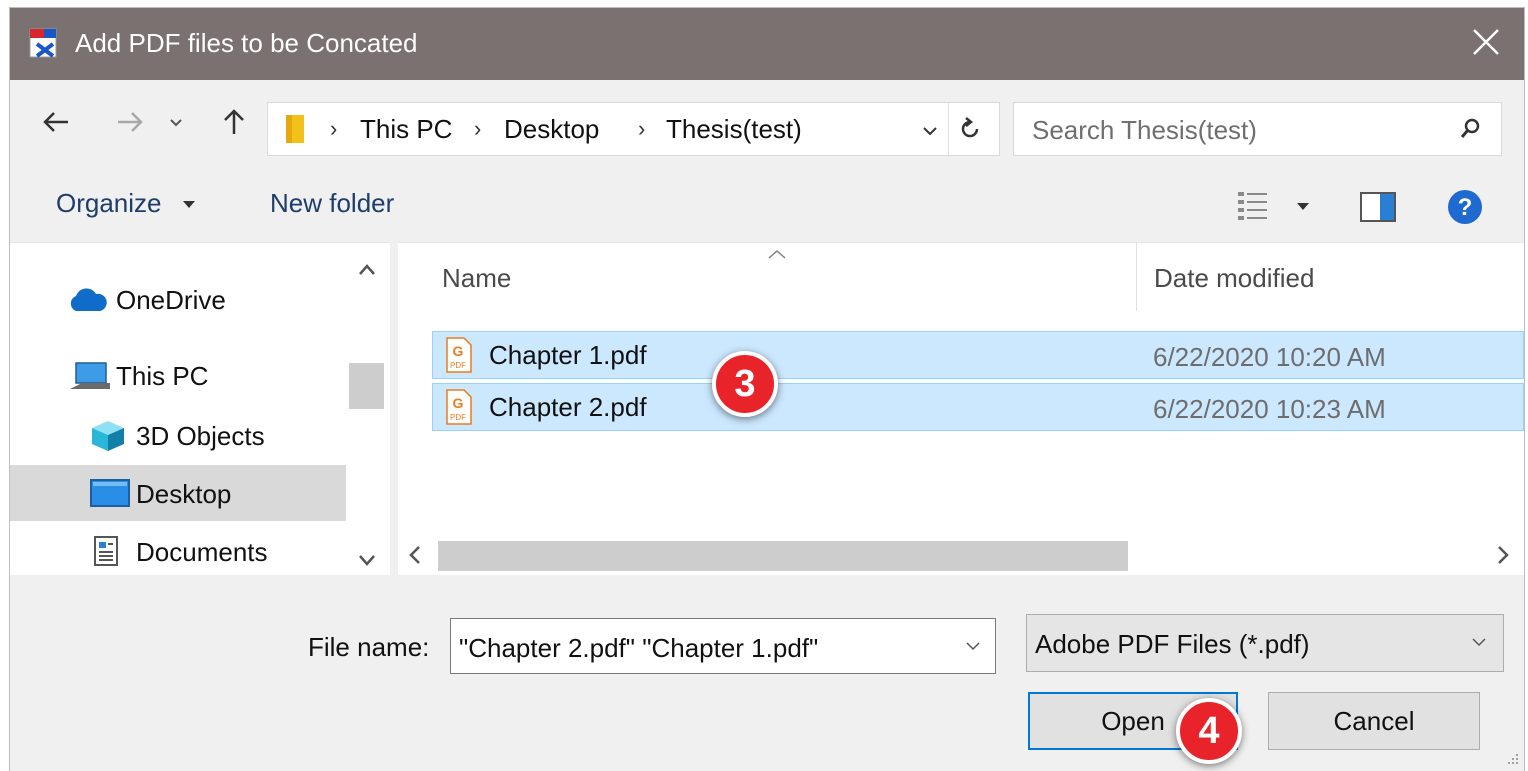  I want to click on filelist-scroll-thumb, so click(783, 556).